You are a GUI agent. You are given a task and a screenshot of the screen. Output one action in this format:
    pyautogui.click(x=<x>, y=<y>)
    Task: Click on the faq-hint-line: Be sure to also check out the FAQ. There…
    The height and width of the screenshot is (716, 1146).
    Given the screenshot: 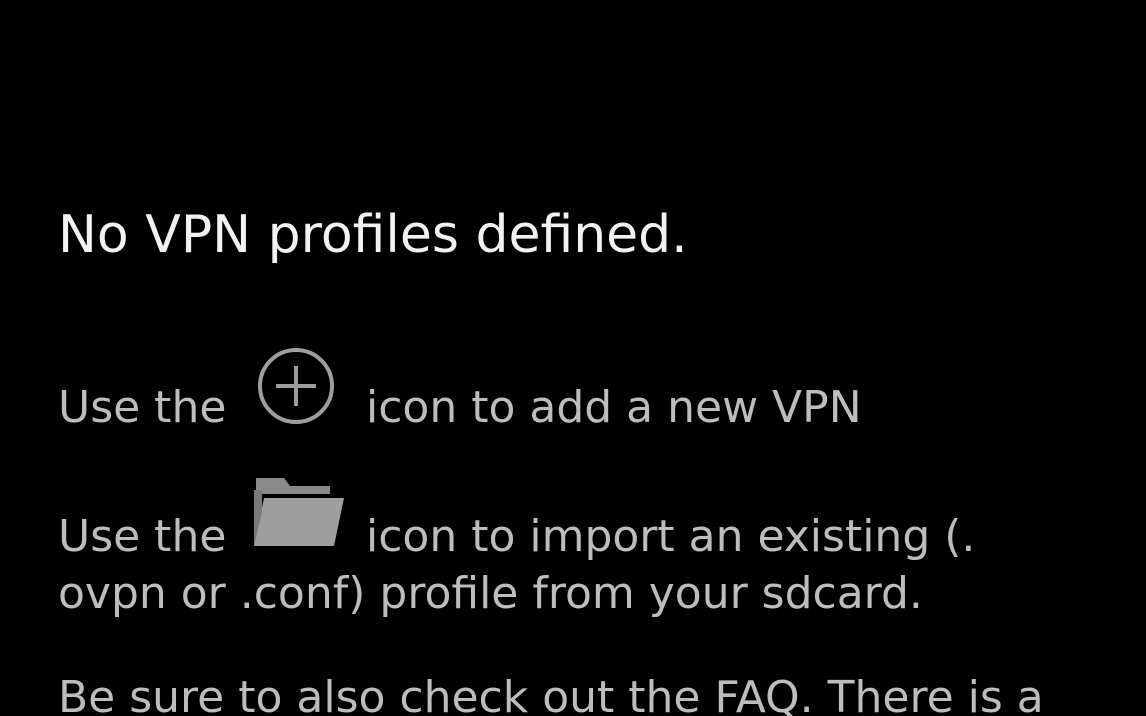 What is the action you would take?
    pyautogui.click(x=551, y=694)
    